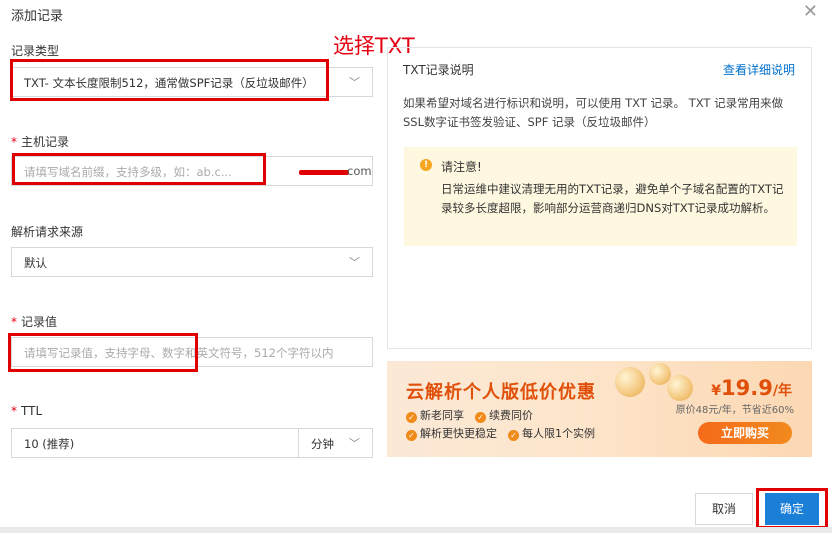 The height and width of the screenshot is (533, 832). I want to click on perk-item: ✓ 续费同价, so click(504, 415).